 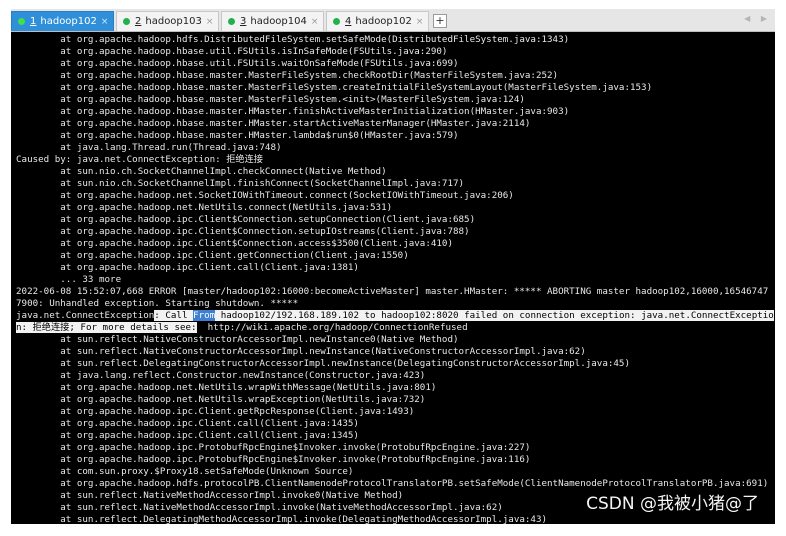 I want to click on tab-scroll-arrows-icon: ◀ ▶, so click(x=757, y=18).